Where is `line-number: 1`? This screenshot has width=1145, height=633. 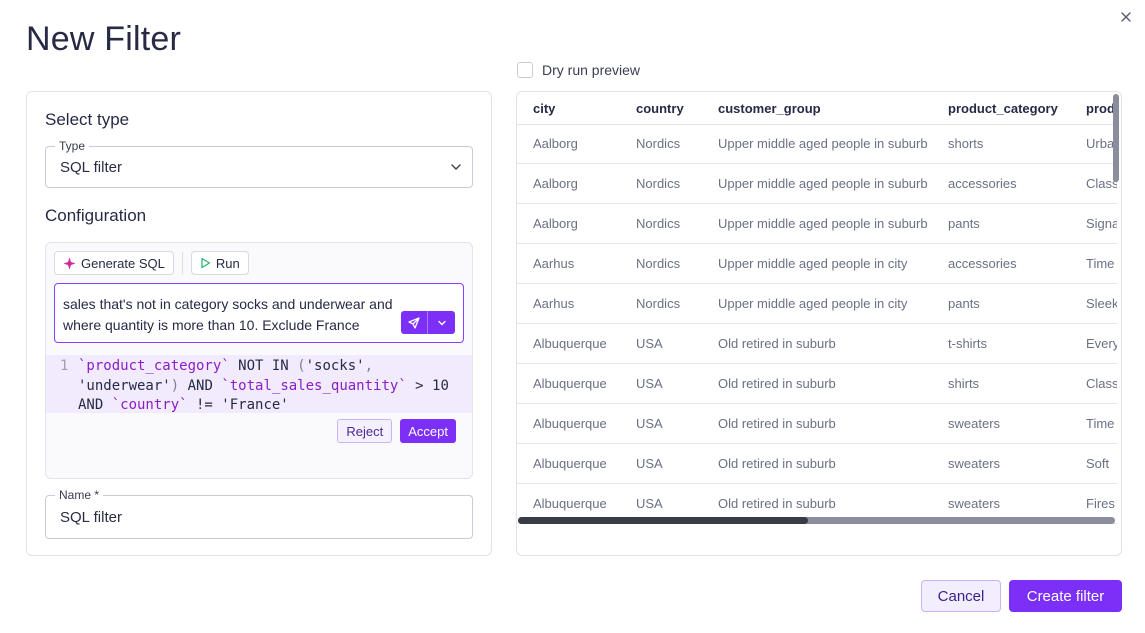 line-number: 1 is located at coordinates (64, 366).